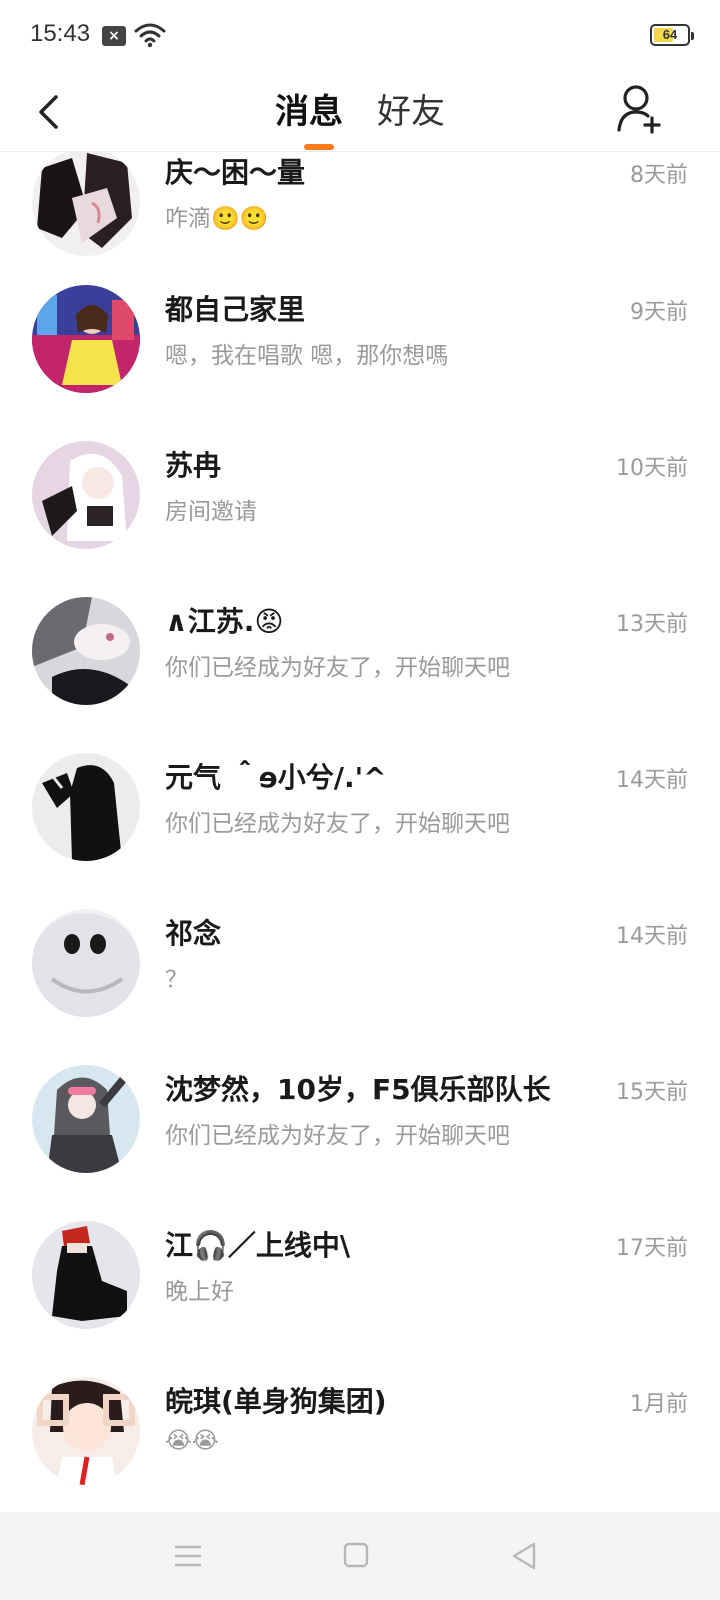 The image size is (720, 1600). Describe the element at coordinates (60, 33) in the screenshot. I see `status-time: 15:43` at that location.